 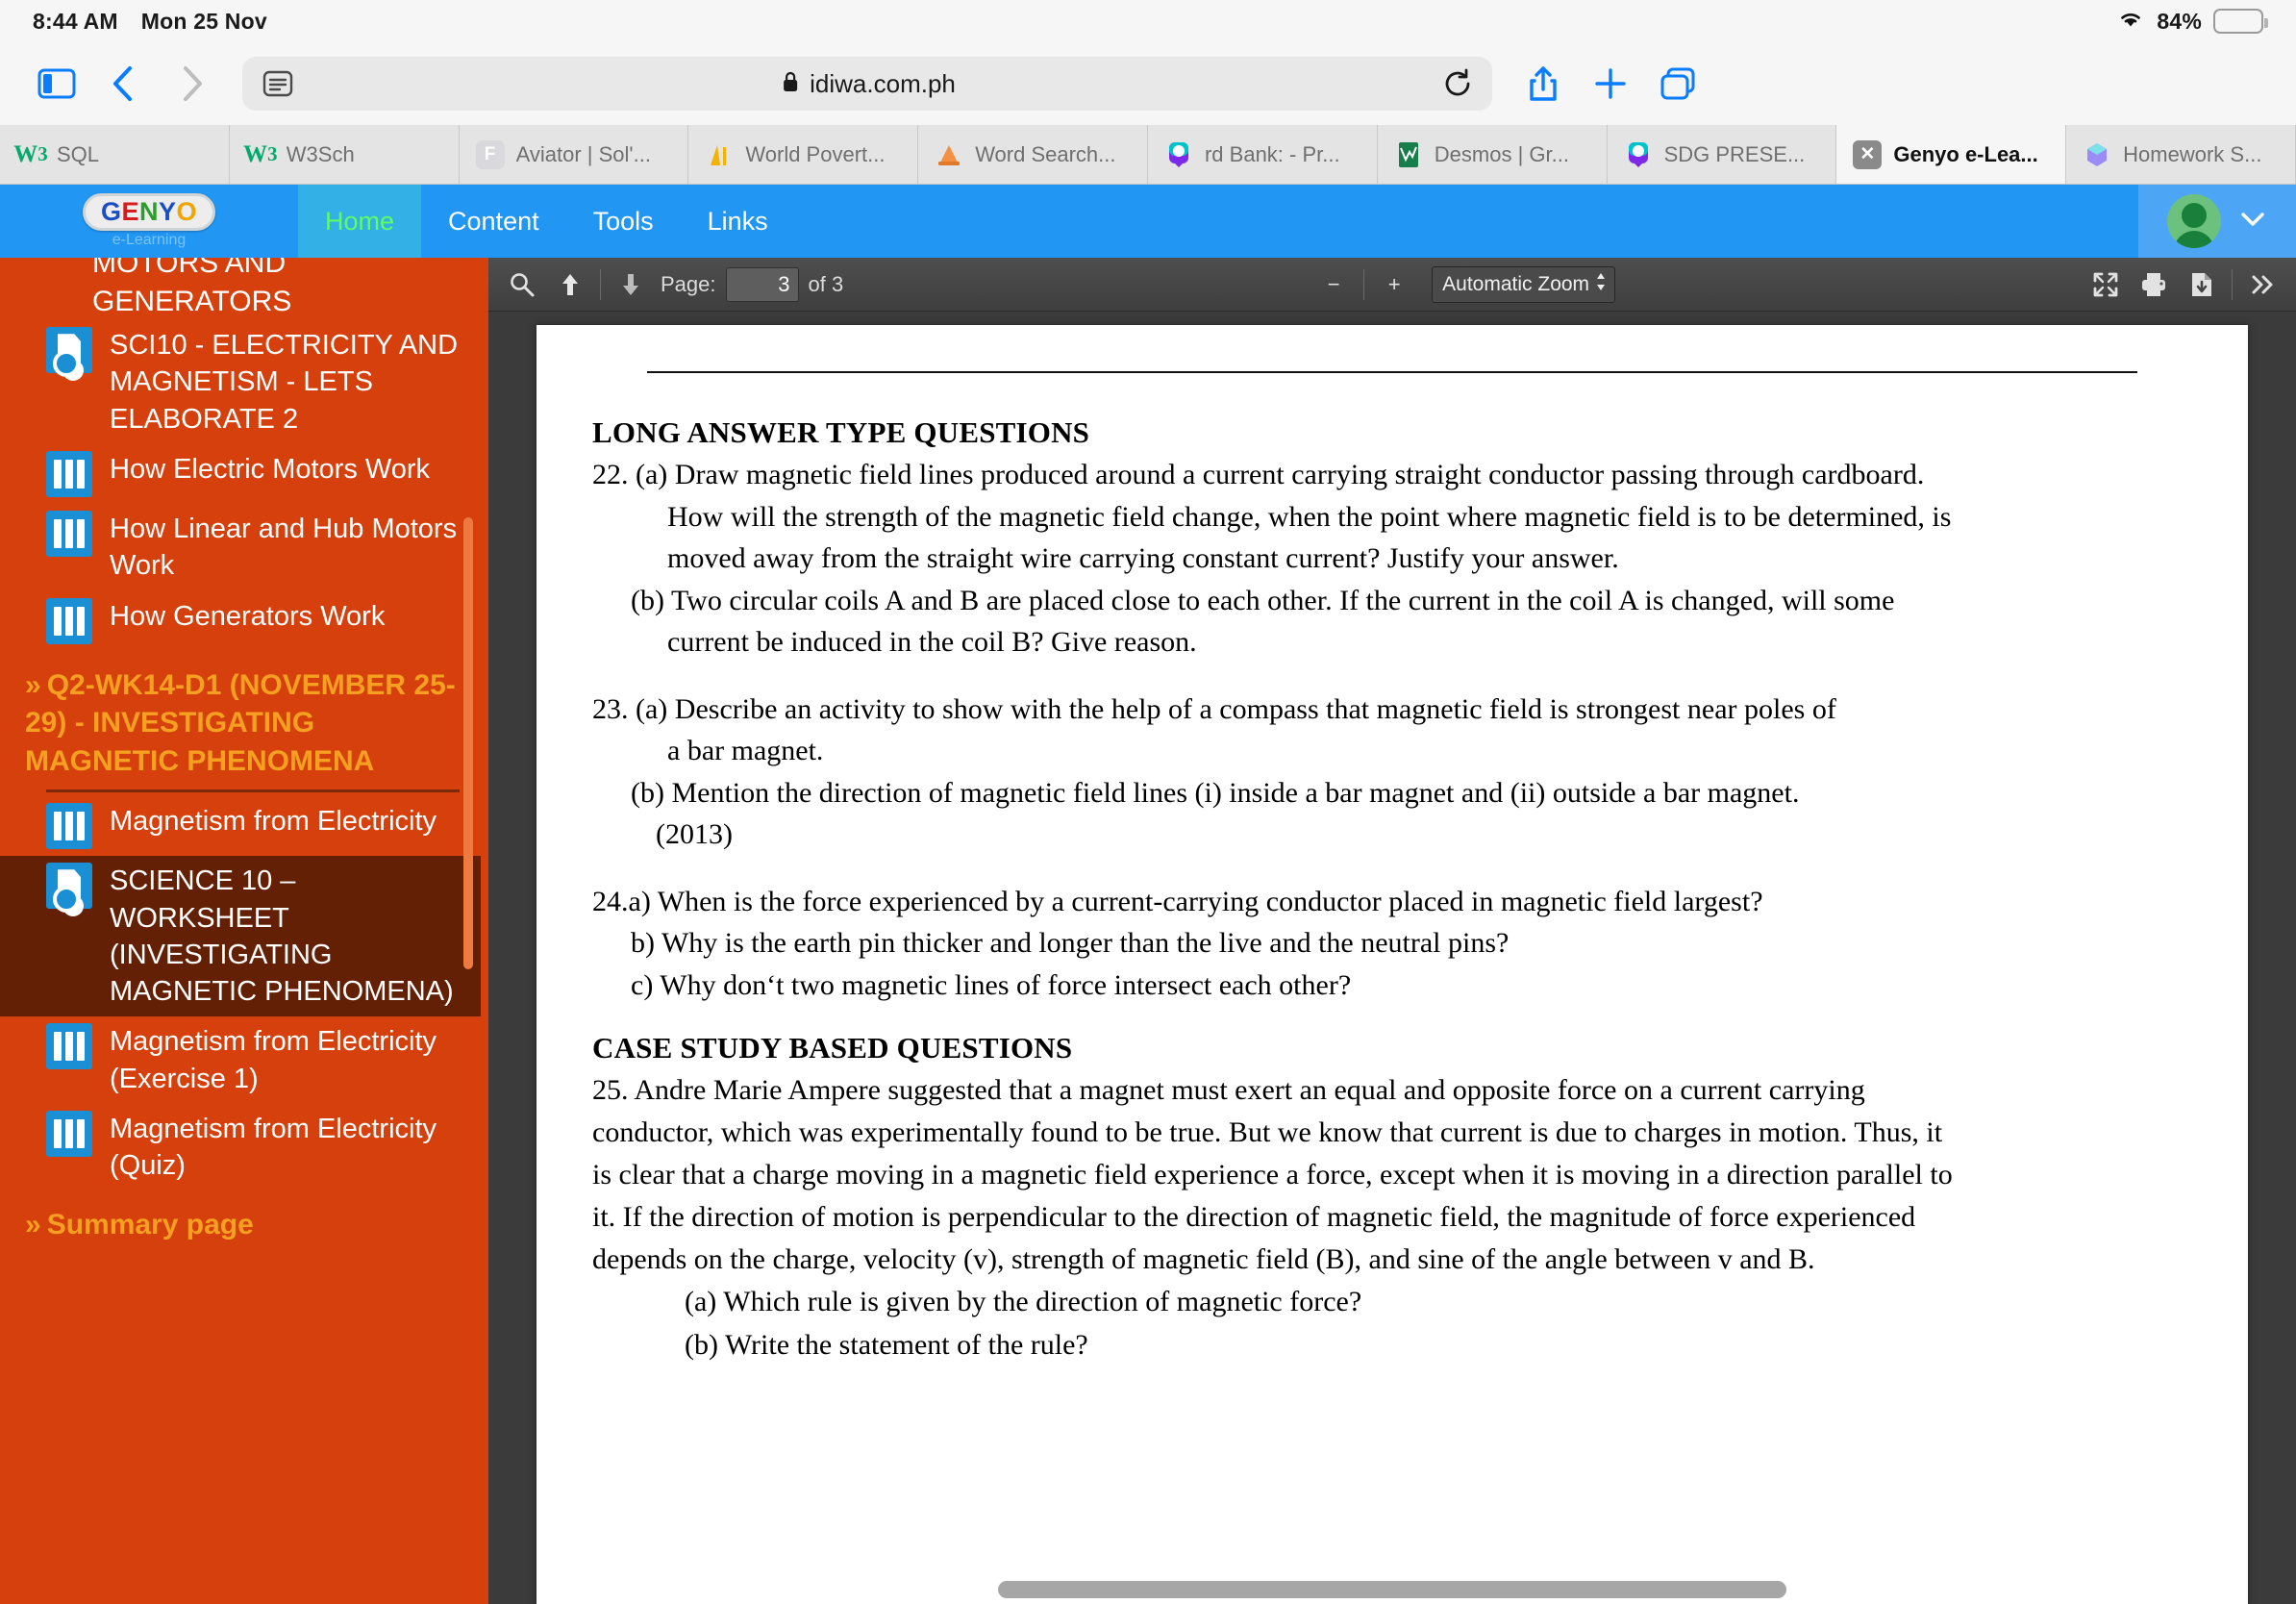 I want to click on sidebar-item-label: How Generators Work, so click(x=248, y=616).